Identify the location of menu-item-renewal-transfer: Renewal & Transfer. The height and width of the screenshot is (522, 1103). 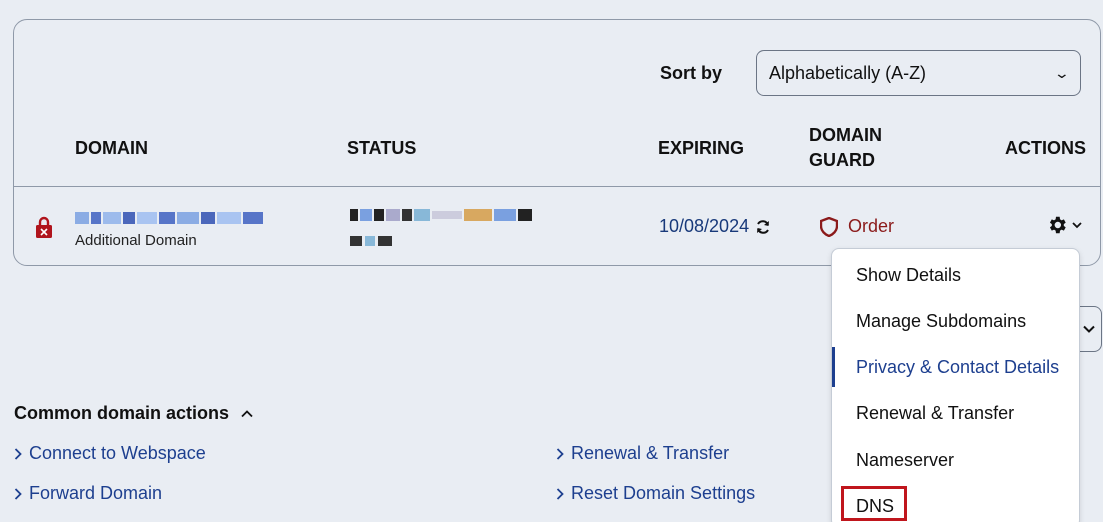
(935, 413).